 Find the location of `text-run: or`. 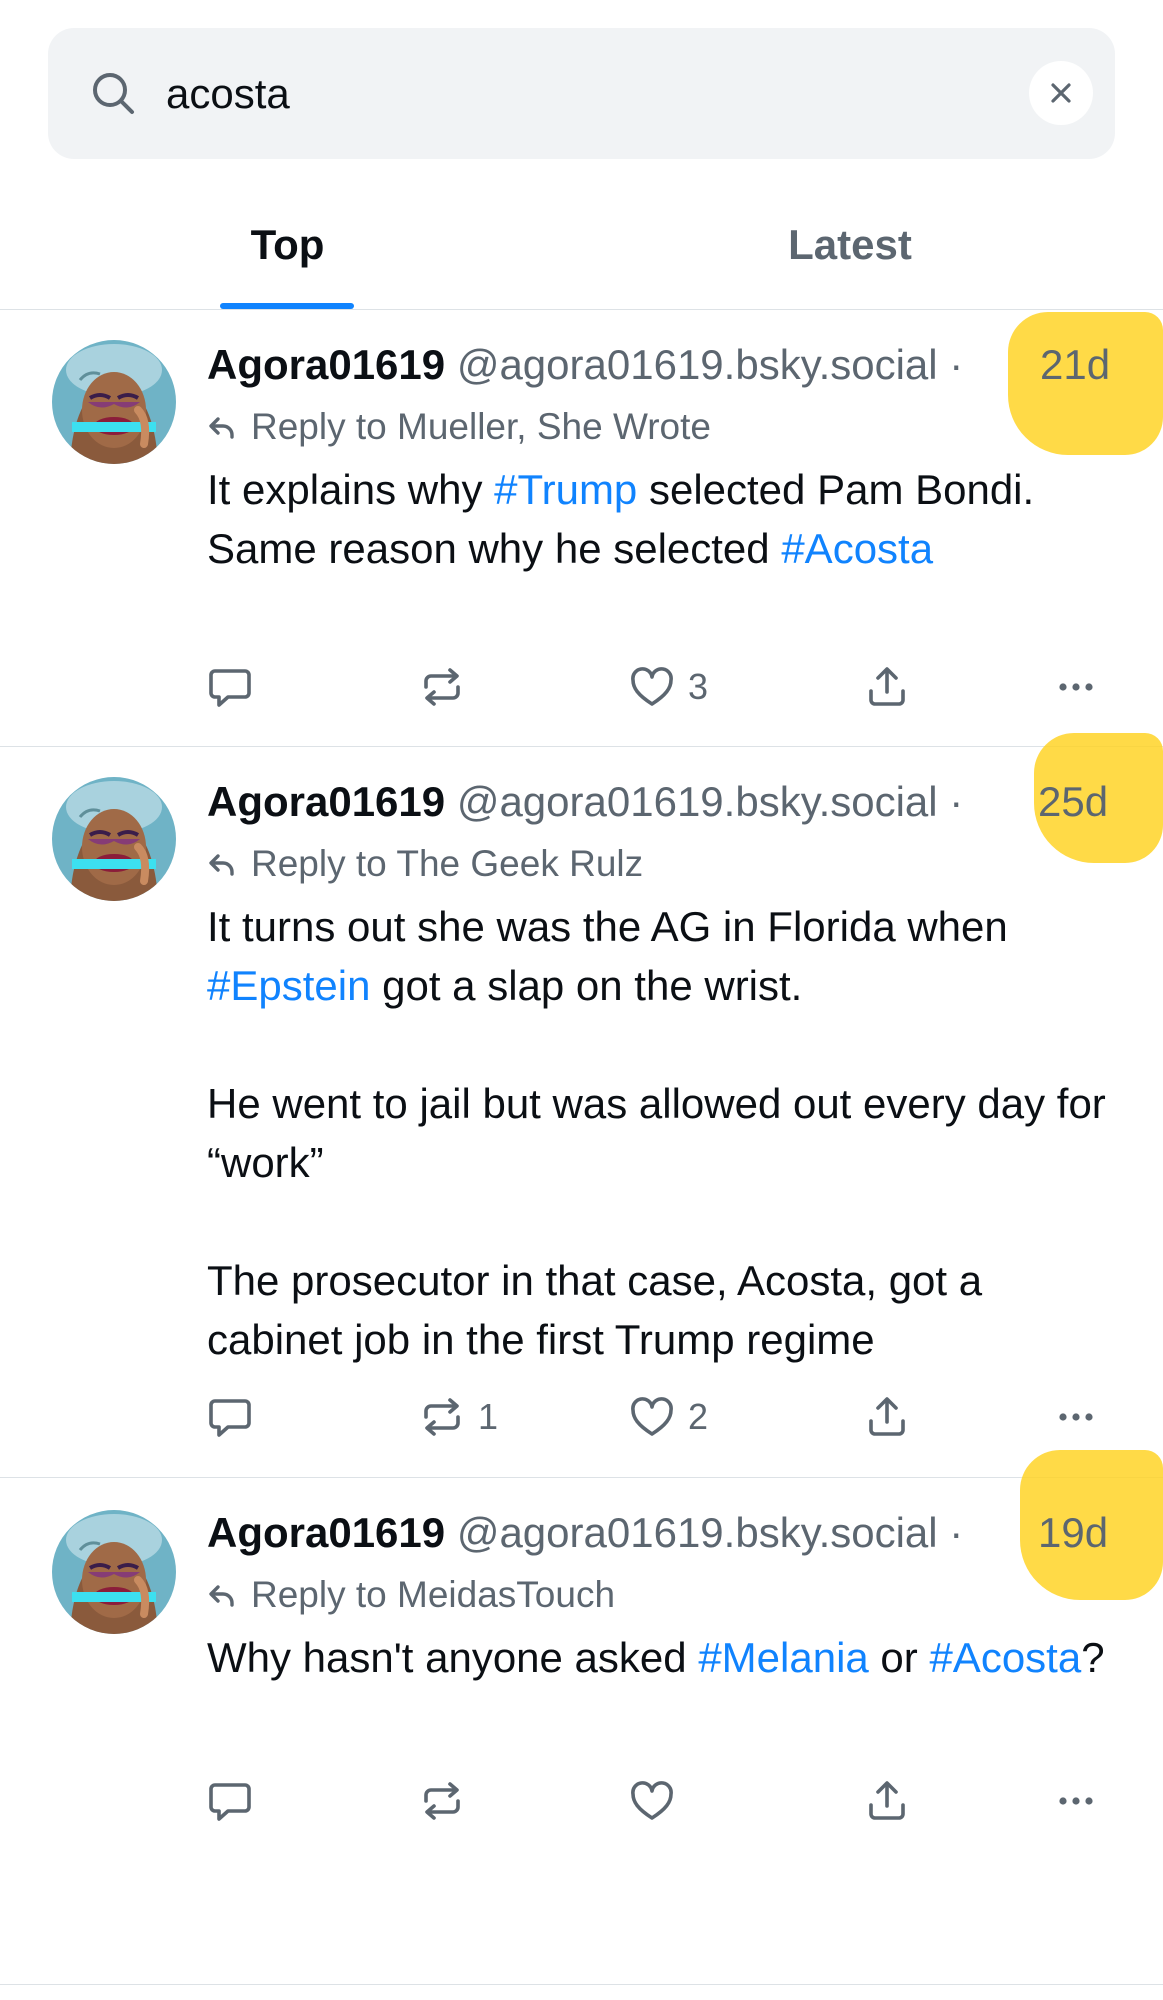

text-run: or is located at coordinates (899, 1657).